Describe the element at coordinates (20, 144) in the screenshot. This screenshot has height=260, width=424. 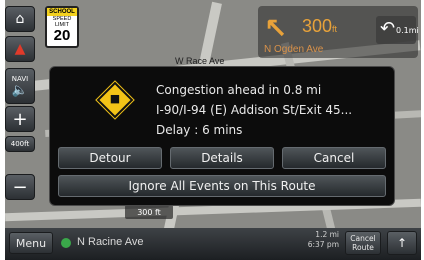
I see `zoom-level: 400ft` at that location.